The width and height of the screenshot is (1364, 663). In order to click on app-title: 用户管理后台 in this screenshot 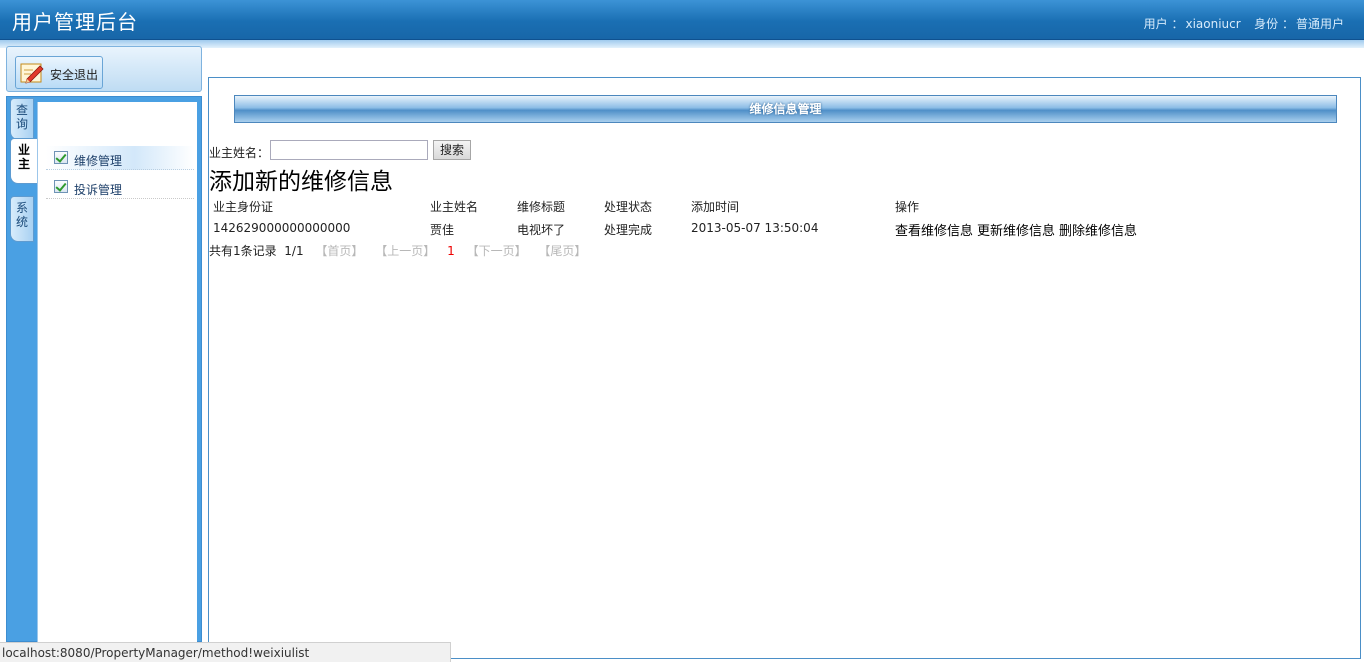, I will do `click(75, 22)`.